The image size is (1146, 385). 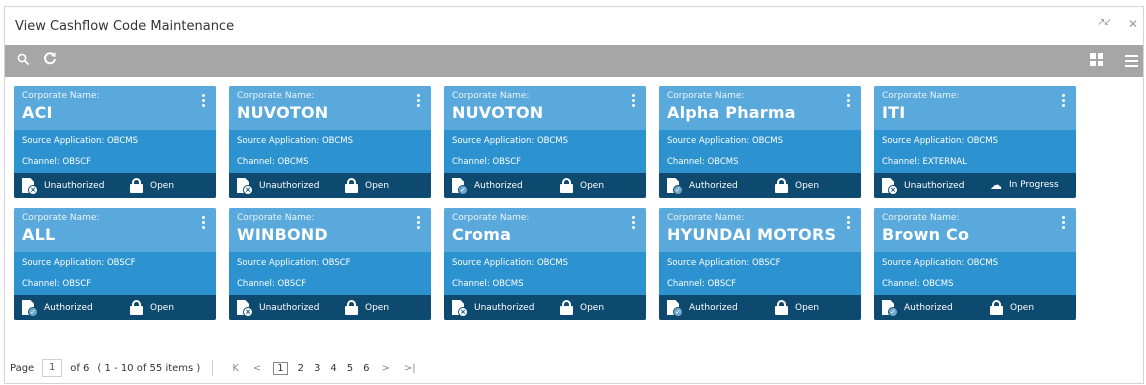 I want to click on page-input: 1, so click(x=52, y=368).